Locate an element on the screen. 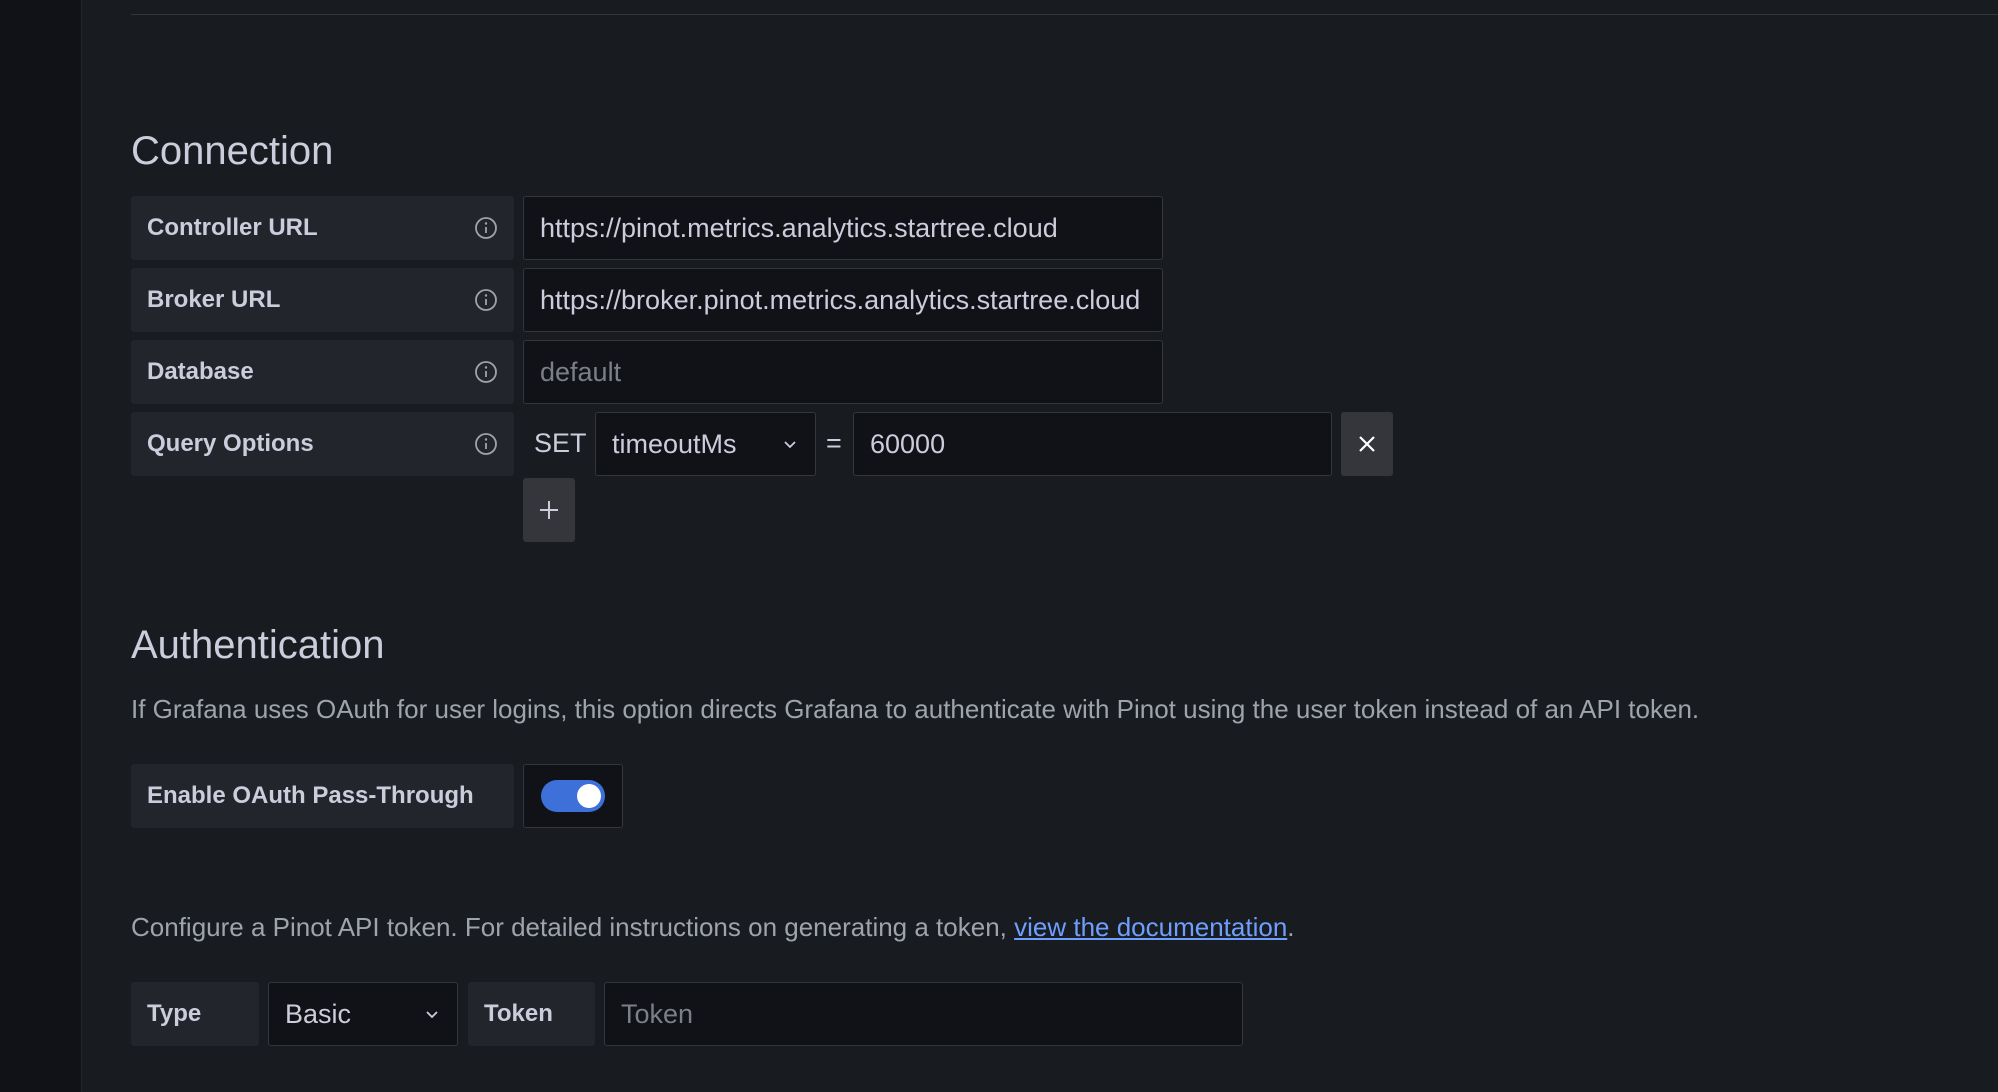  oauth-passthrough-label-text: Enable OAuth Pass-Through is located at coordinates (310, 796).